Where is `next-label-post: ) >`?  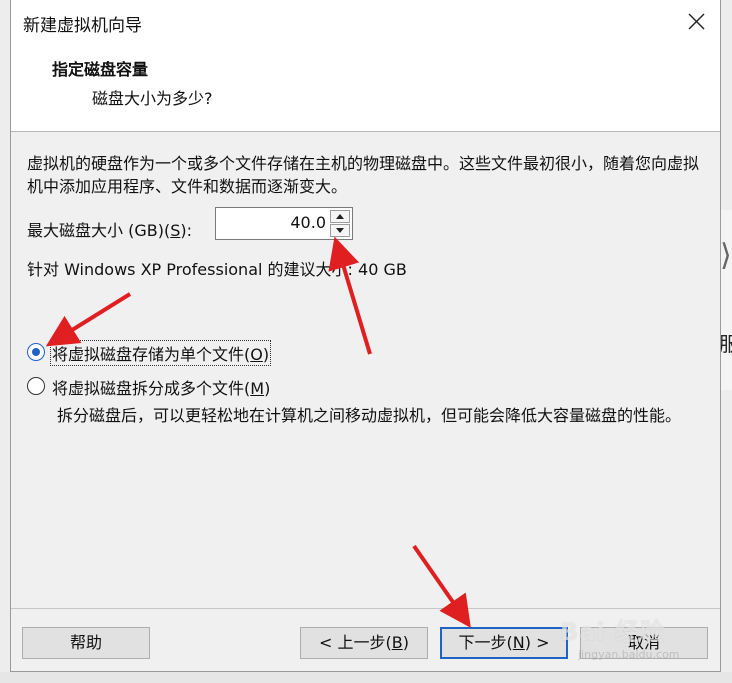
next-label-post: ) > is located at coordinates (537, 642).